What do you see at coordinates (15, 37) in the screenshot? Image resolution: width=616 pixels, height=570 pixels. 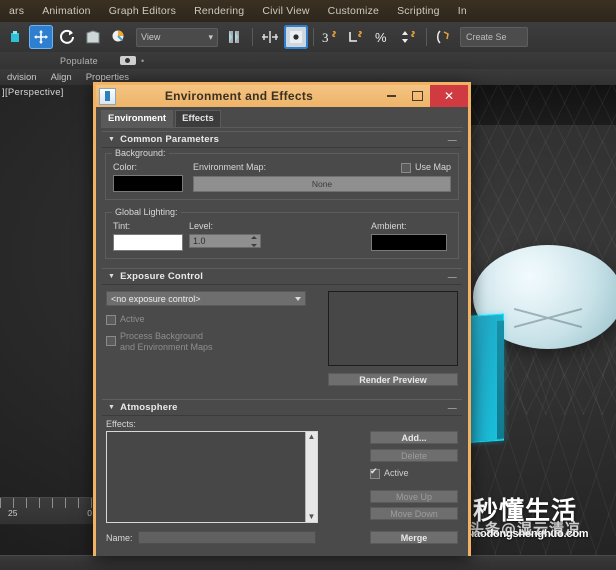 I see `undo-icon` at bounding box center [15, 37].